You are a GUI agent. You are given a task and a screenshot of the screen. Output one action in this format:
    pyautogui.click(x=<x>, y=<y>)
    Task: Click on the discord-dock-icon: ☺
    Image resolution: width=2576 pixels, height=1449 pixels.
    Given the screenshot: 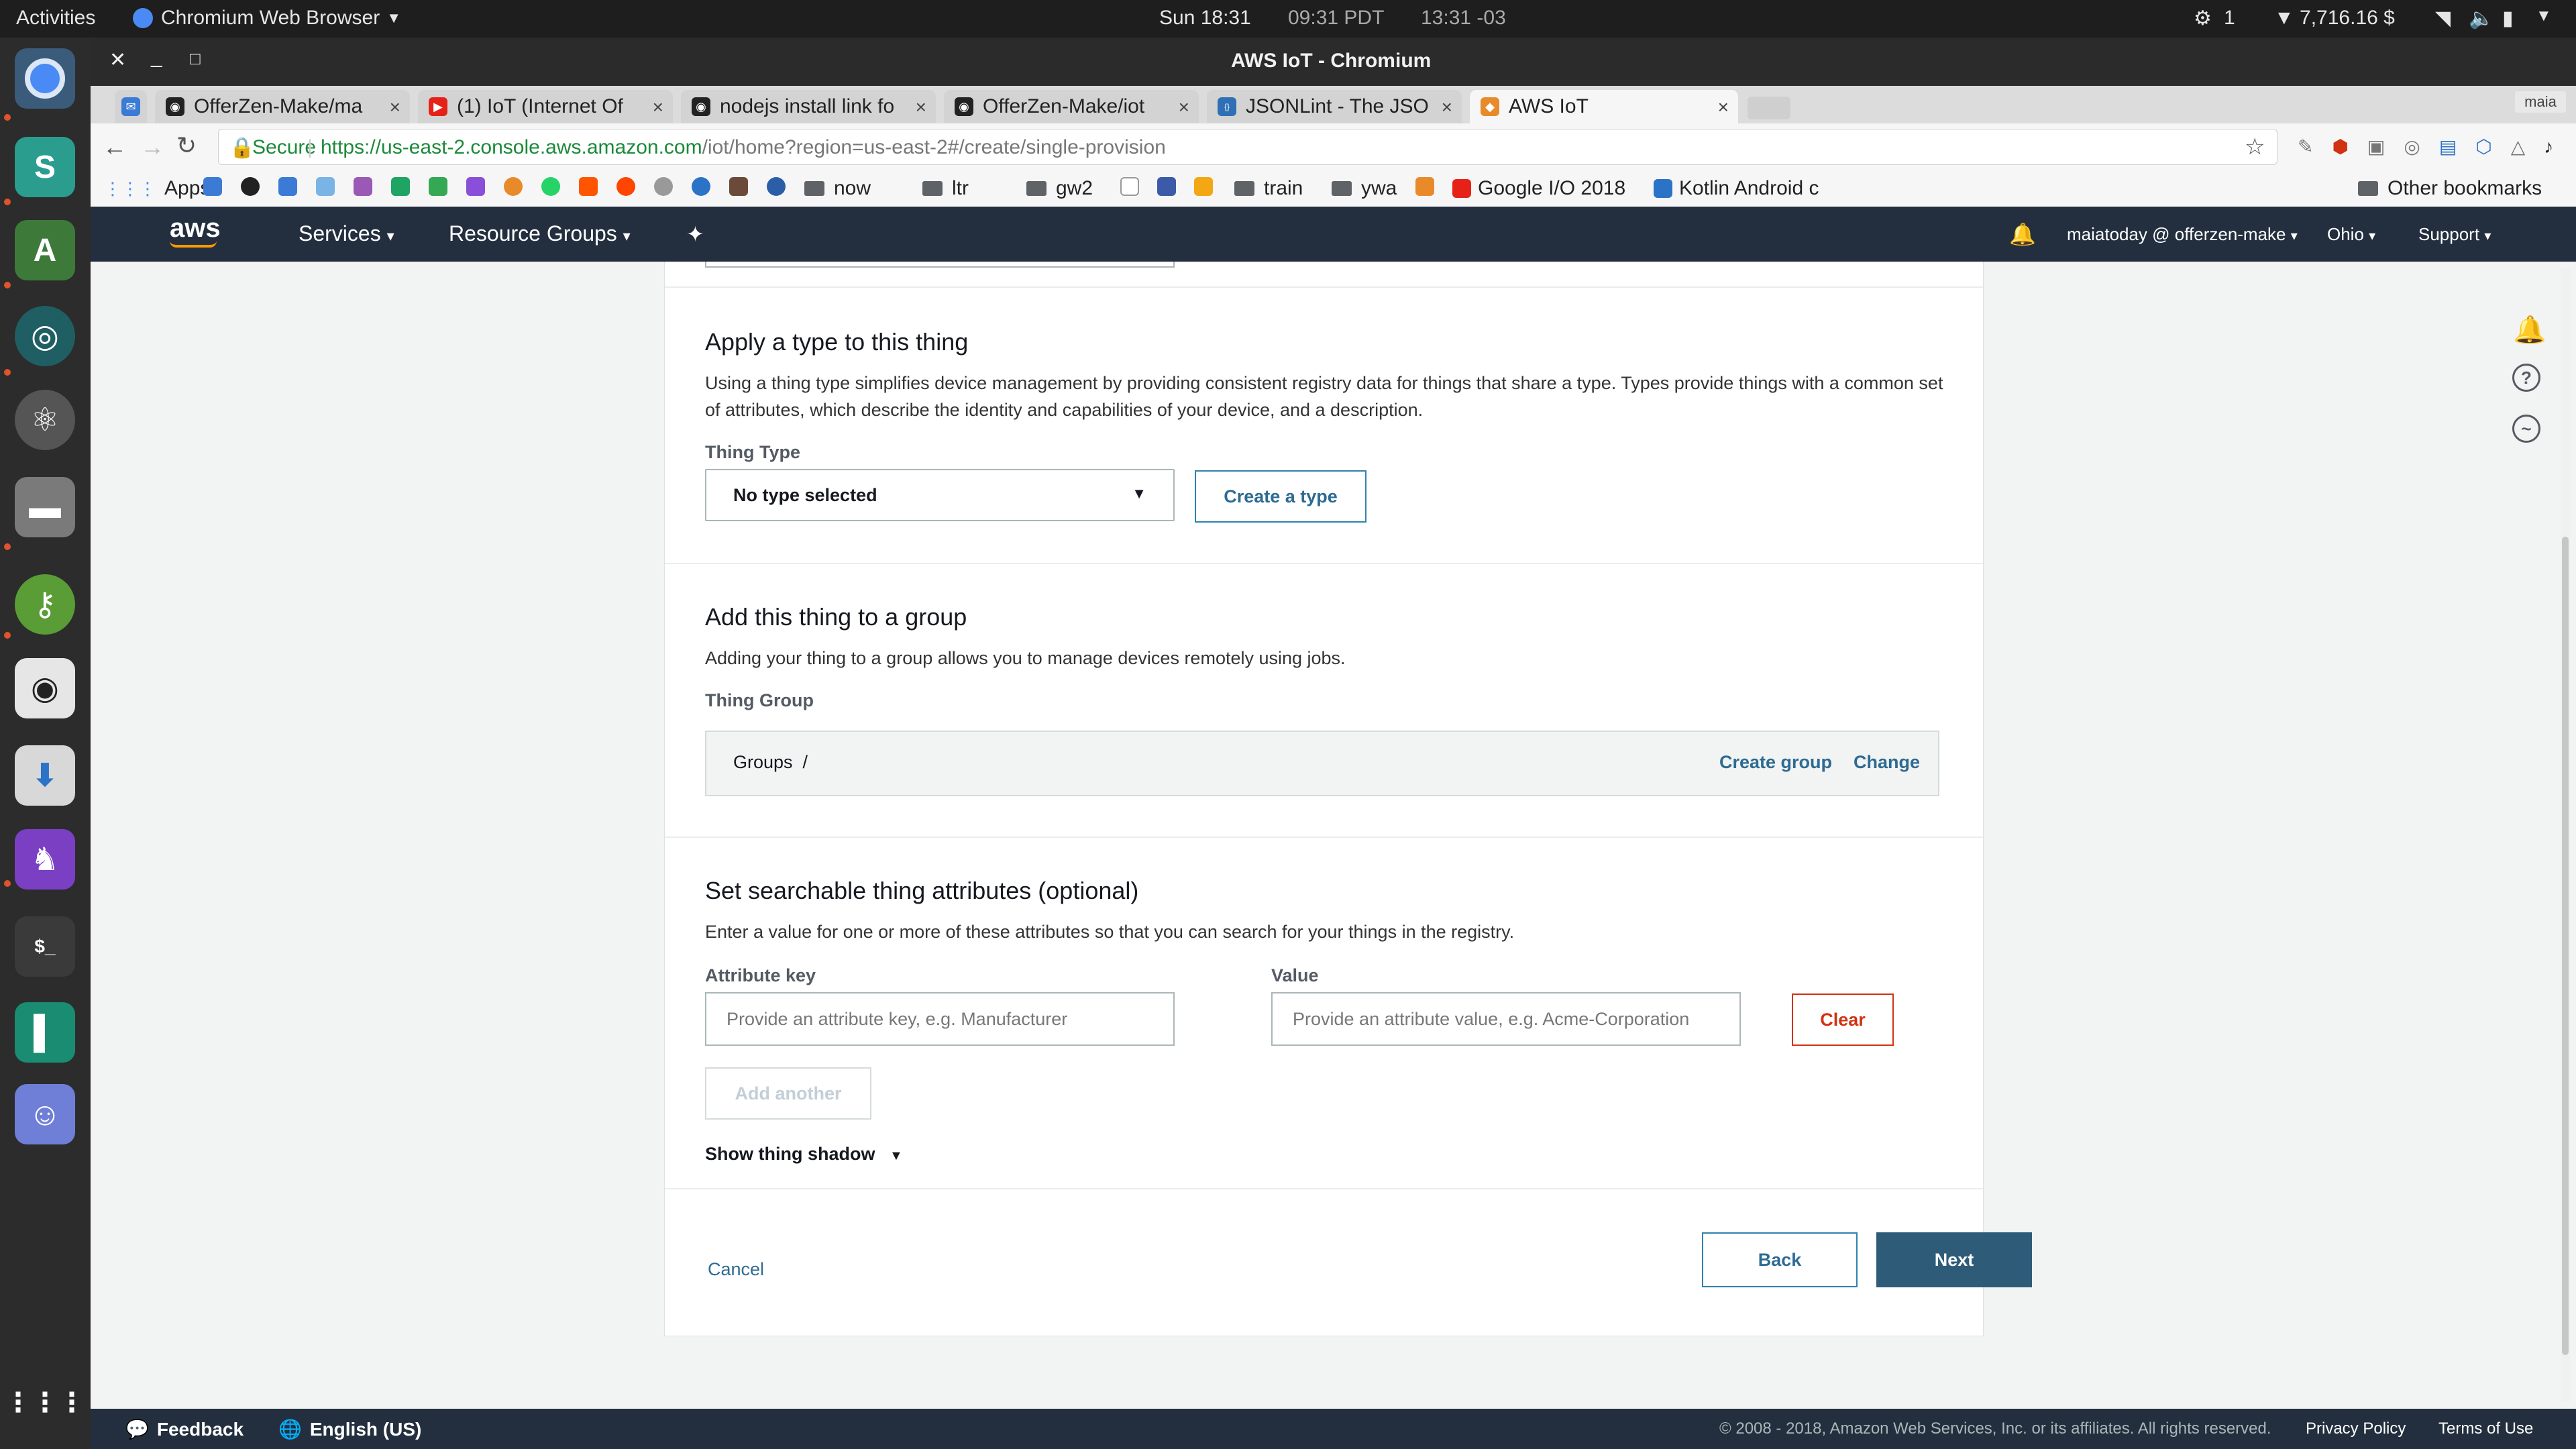 What is the action you would take?
    pyautogui.click(x=45, y=1114)
    